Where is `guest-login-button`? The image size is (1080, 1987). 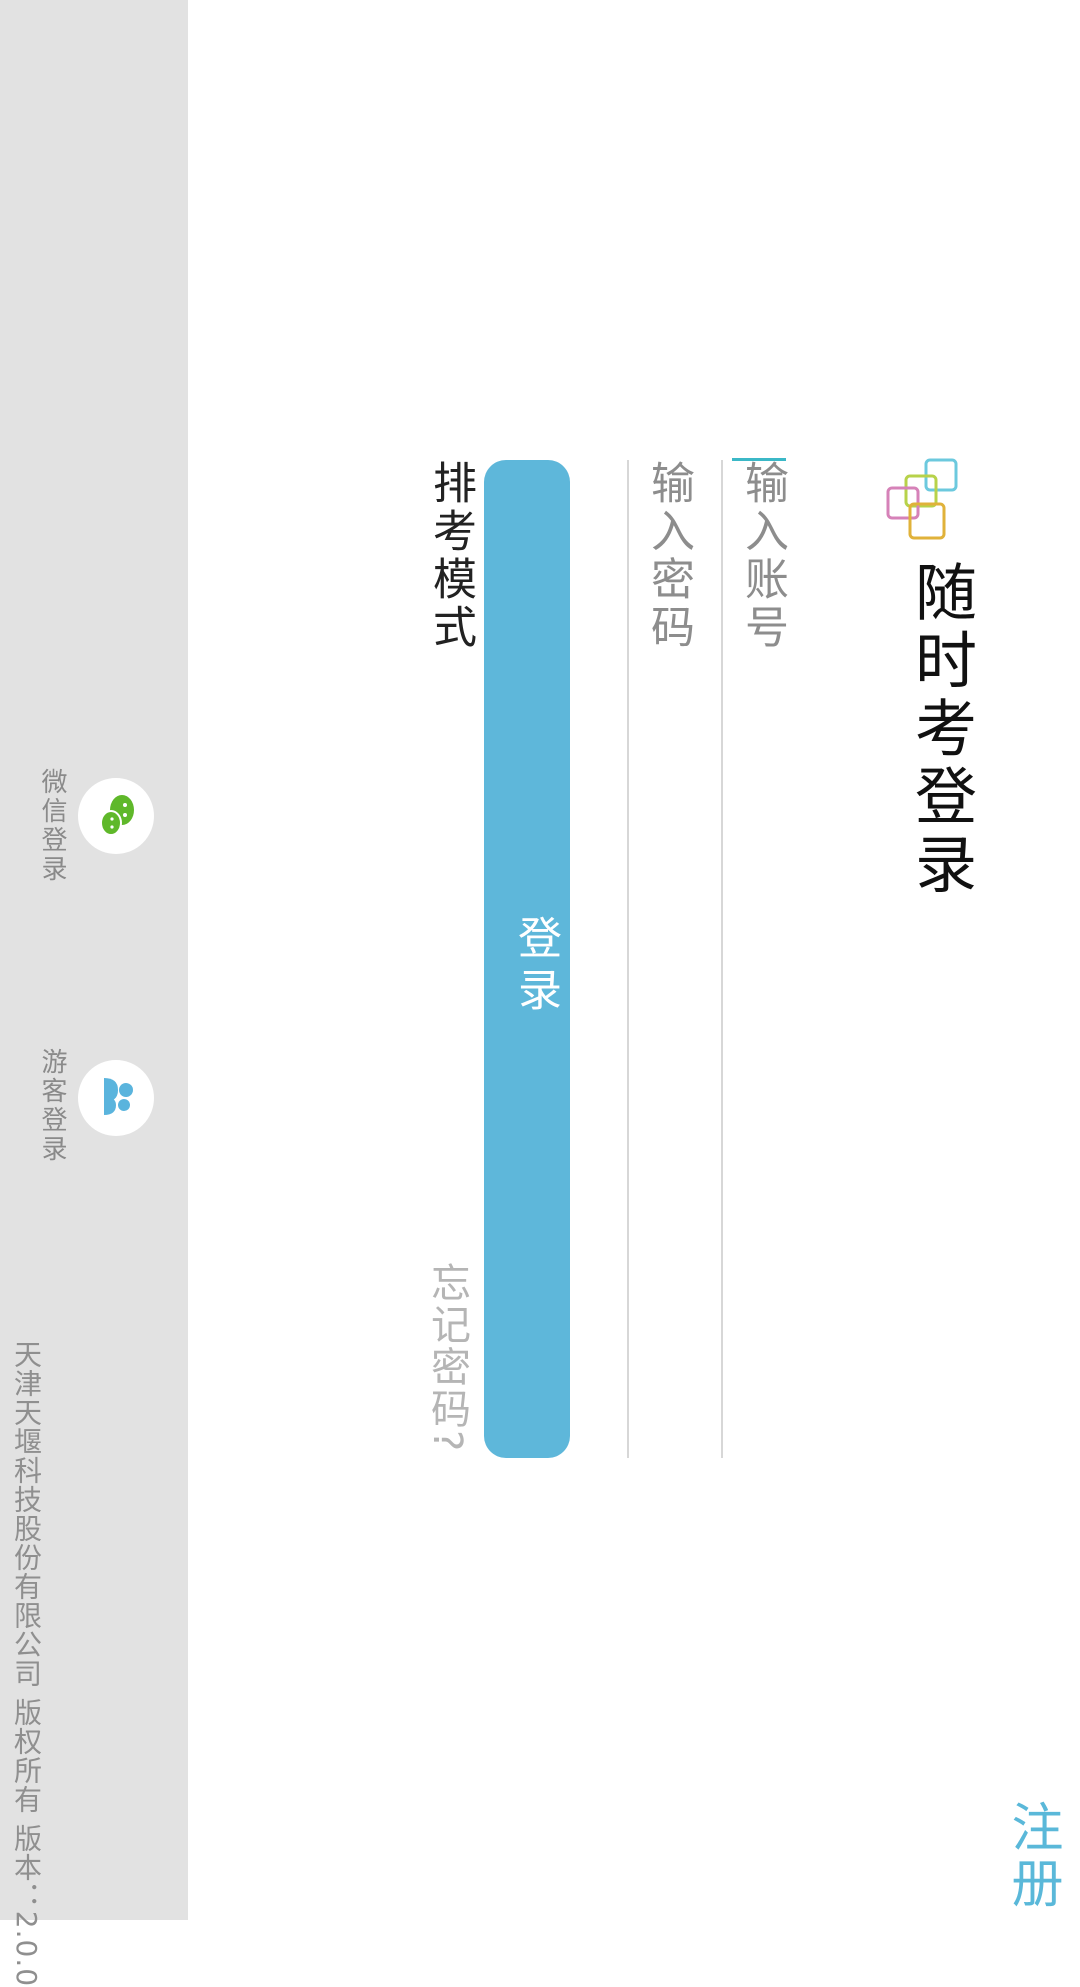
guest-login-button is located at coordinates (116, 1098).